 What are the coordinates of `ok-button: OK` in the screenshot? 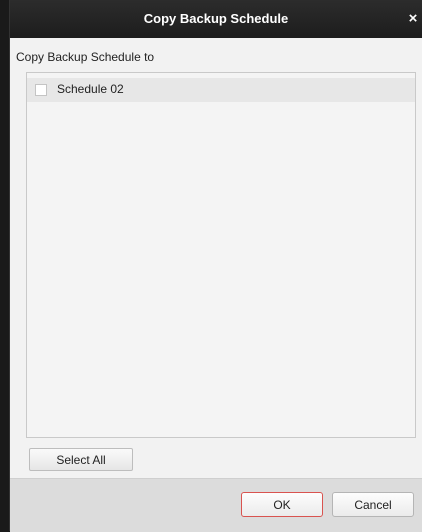 It's located at (282, 504).